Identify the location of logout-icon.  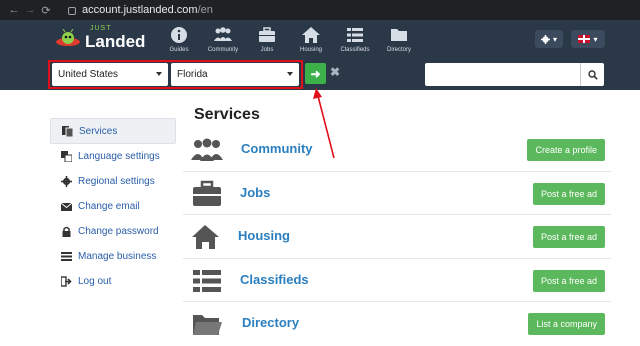
(66, 281).